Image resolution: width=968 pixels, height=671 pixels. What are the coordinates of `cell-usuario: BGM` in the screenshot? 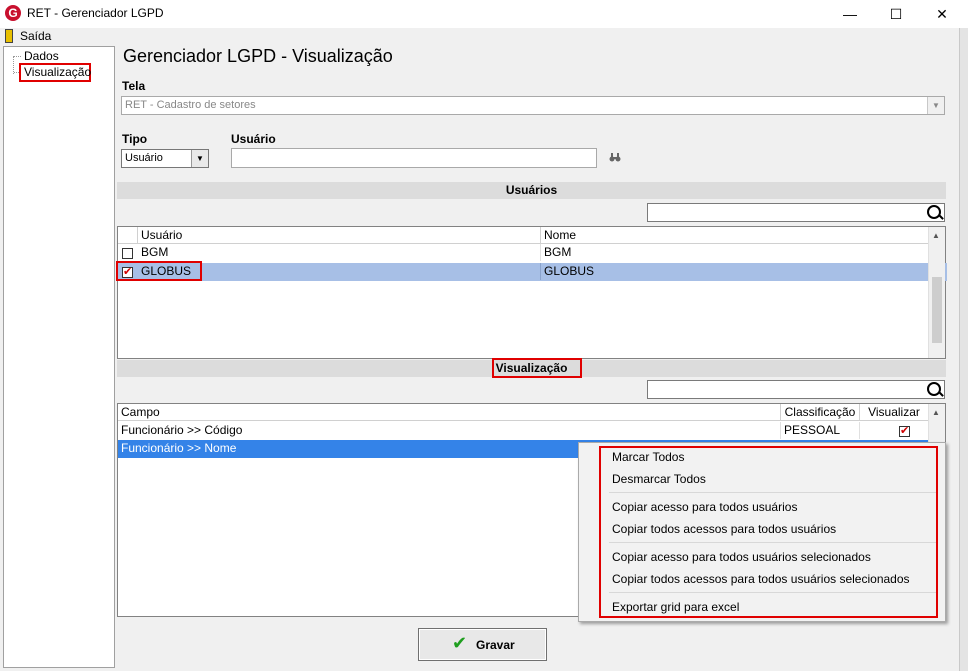 It's located at (339, 252).